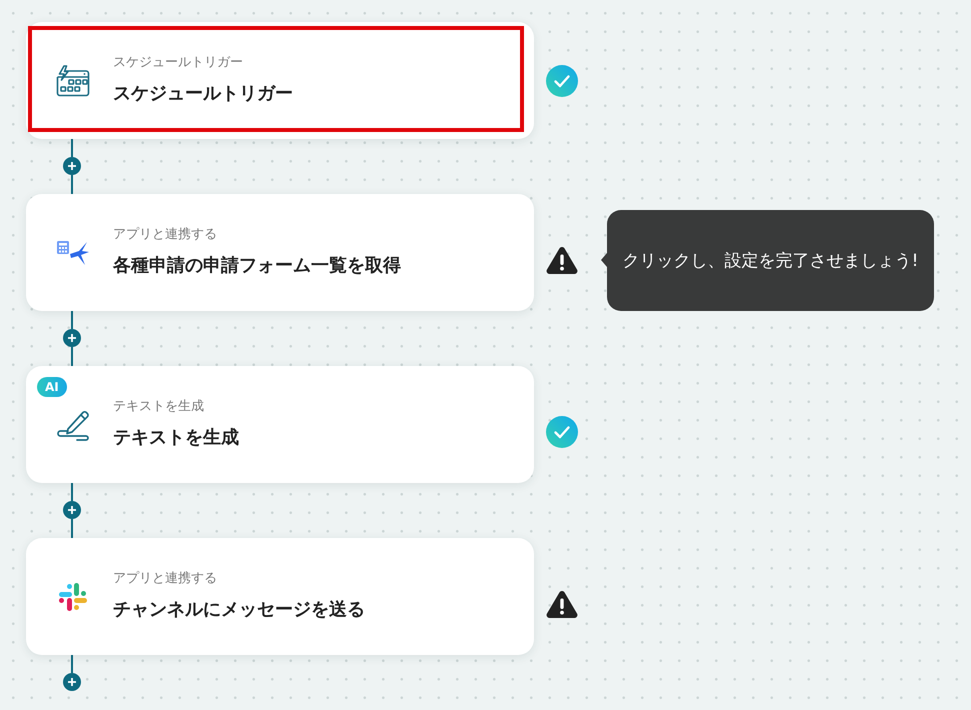 Image resolution: width=971 pixels, height=710 pixels. What do you see at coordinates (767, 260) in the screenshot?
I see `tooltip: クリックし、設定を完了させましょう!` at bounding box center [767, 260].